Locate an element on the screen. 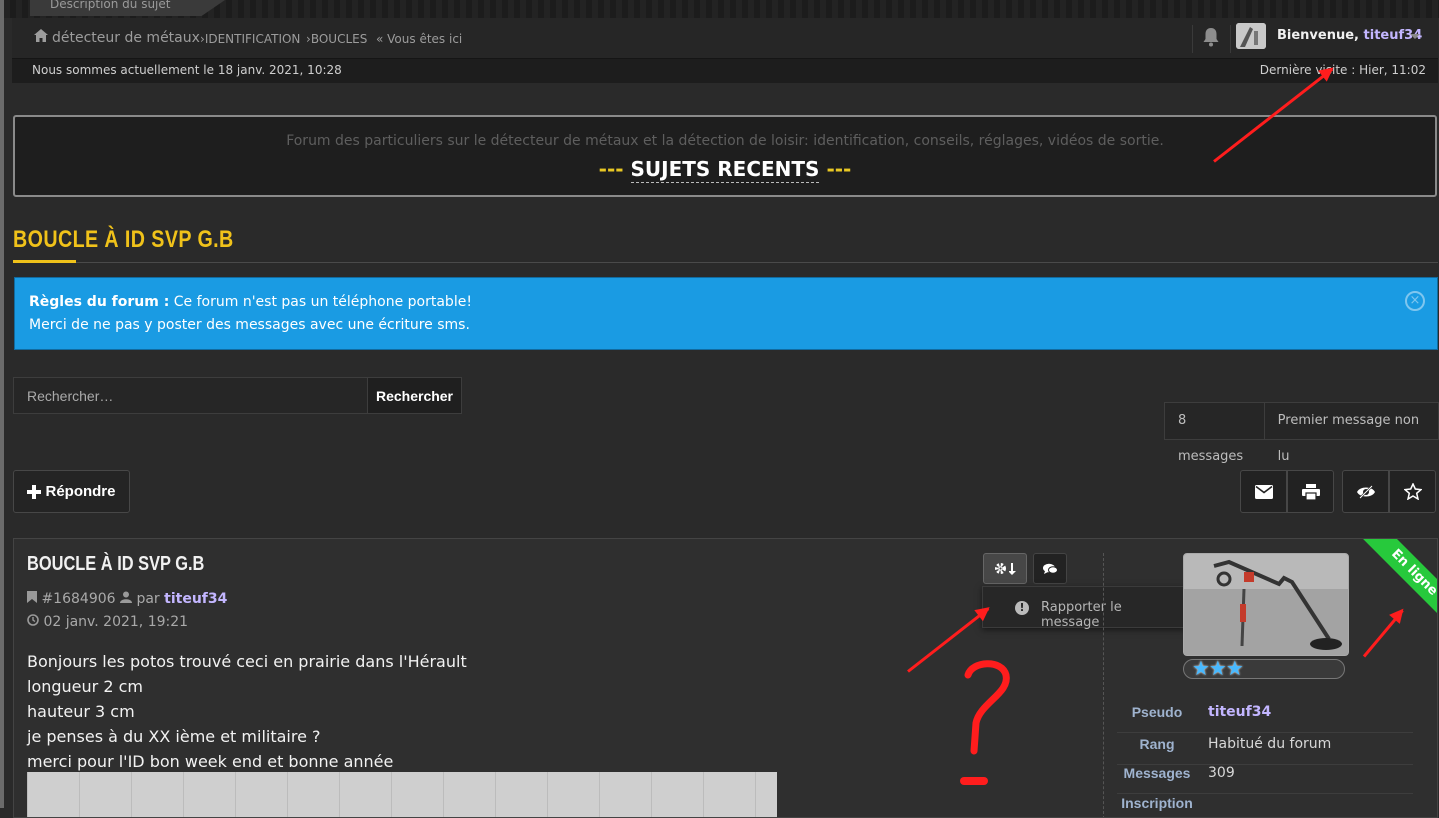 The width and height of the screenshot is (1439, 818). pagination: 8 messages Premier message non lu is located at coordinates (1301, 433).